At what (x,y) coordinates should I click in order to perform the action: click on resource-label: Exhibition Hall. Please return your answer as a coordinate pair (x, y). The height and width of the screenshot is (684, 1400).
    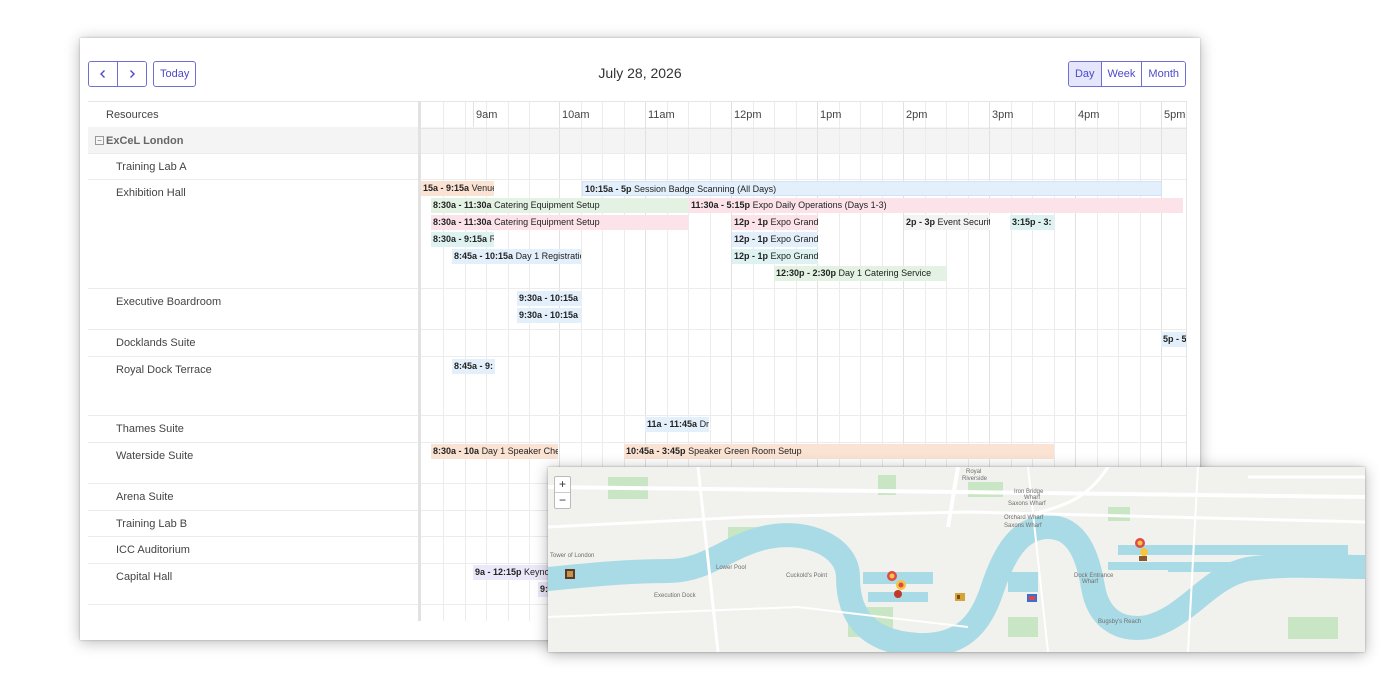
    Looking at the image, I should click on (151, 193).